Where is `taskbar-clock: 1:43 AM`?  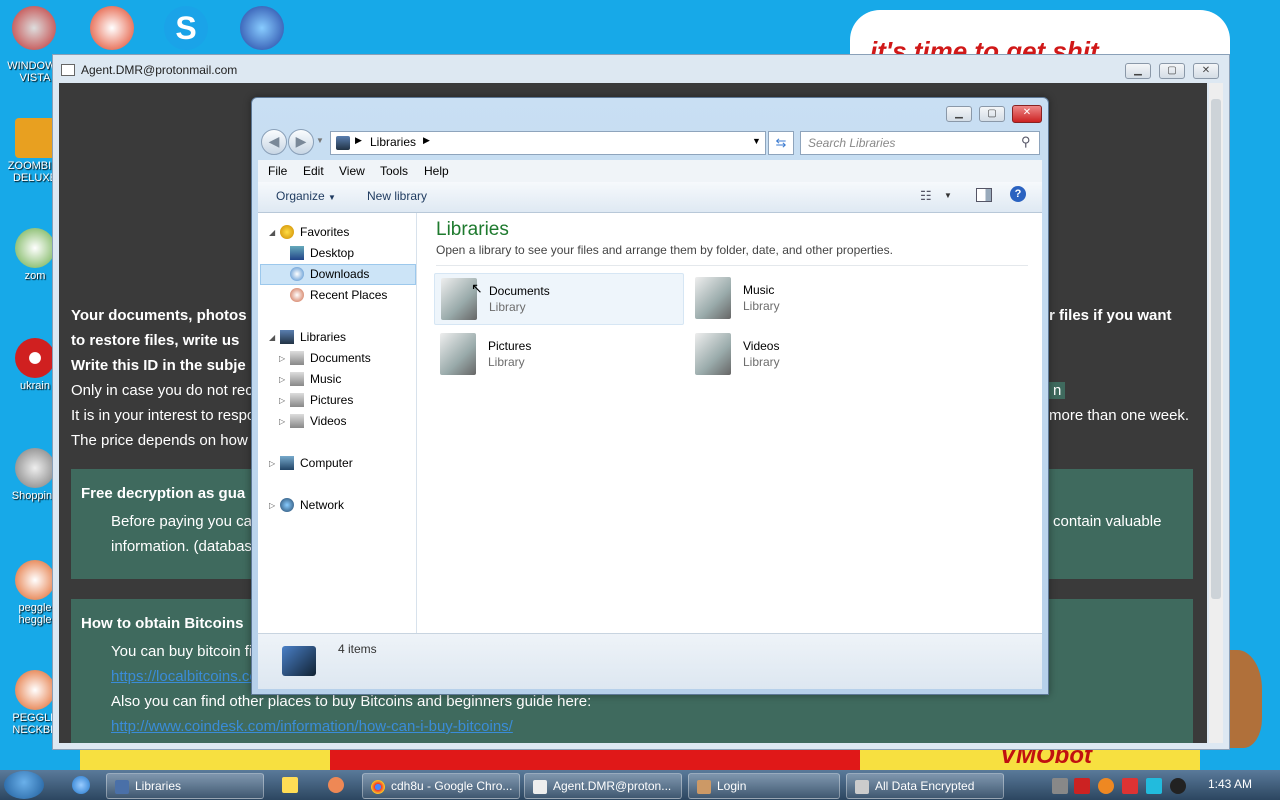 taskbar-clock: 1:43 AM is located at coordinates (1230, 784).